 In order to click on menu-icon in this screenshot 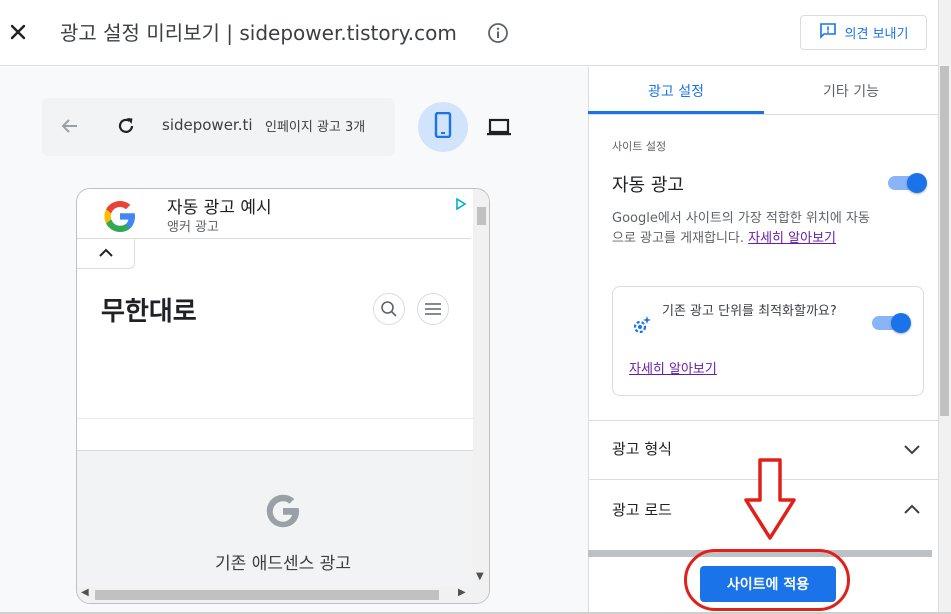, I will do `click(433, 309)`.